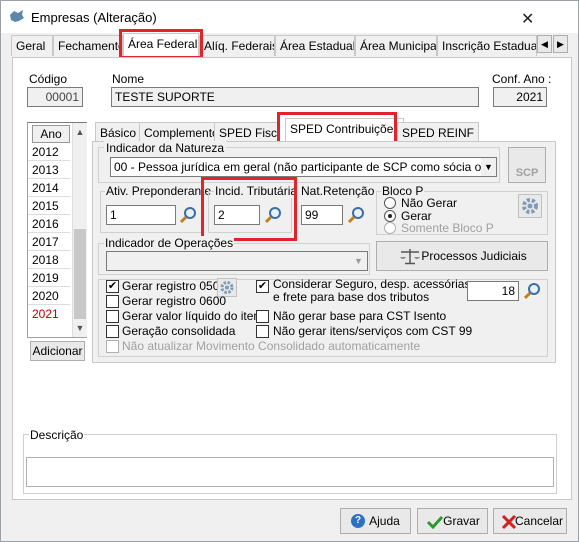  I want to click on year-item-selected: 2021, so click(49, 314).